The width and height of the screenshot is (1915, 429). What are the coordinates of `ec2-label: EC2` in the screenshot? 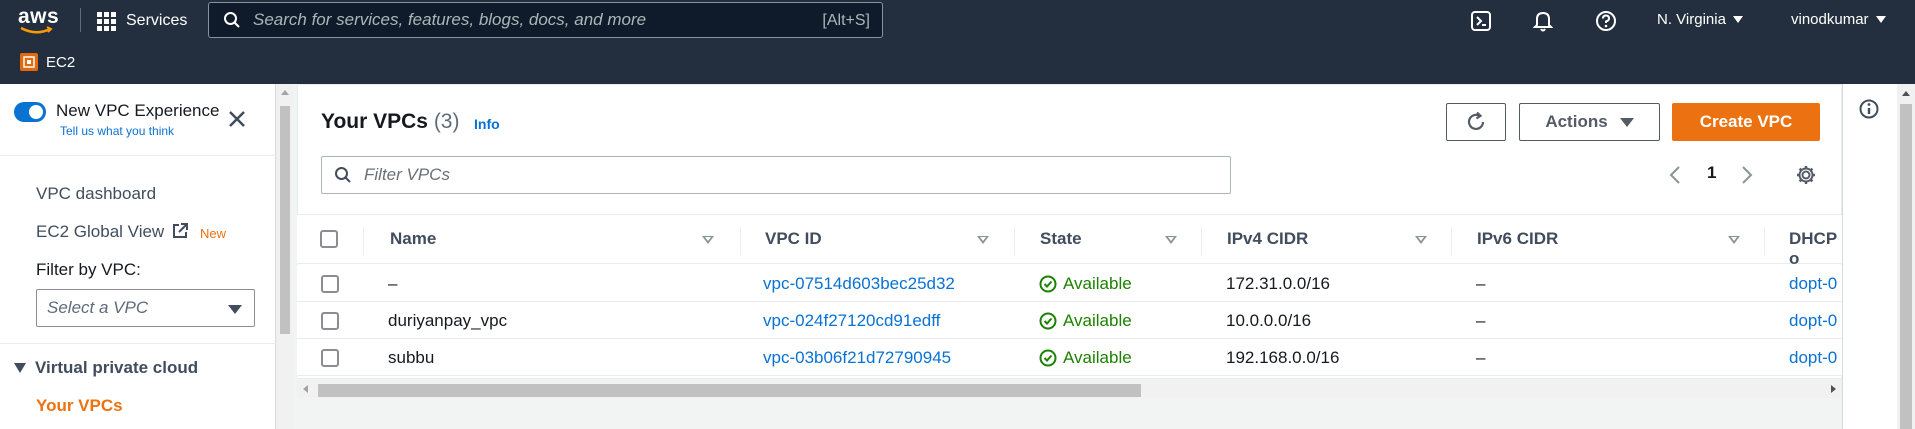 It's located at (61, 62).